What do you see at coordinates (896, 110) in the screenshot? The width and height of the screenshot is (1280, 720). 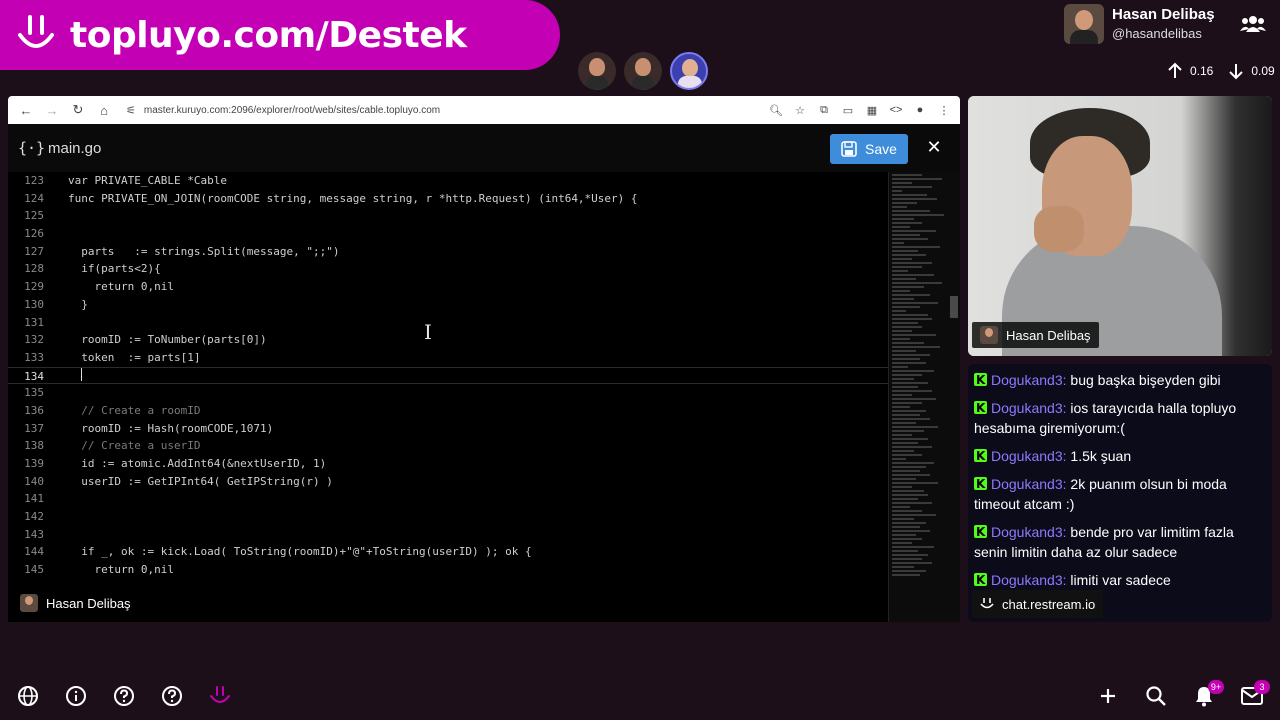 I see `devtools-icon: <>` at bounding box center [896, 110].